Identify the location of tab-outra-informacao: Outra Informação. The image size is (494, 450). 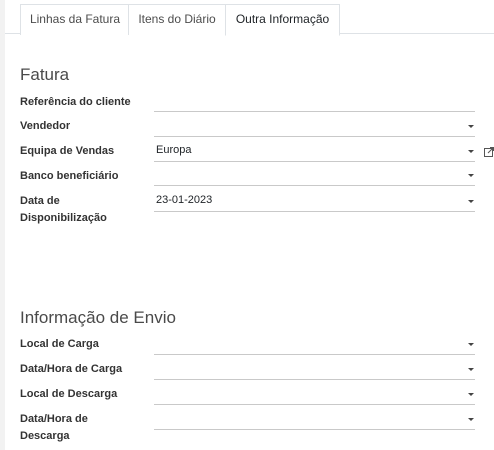
(282, 20).